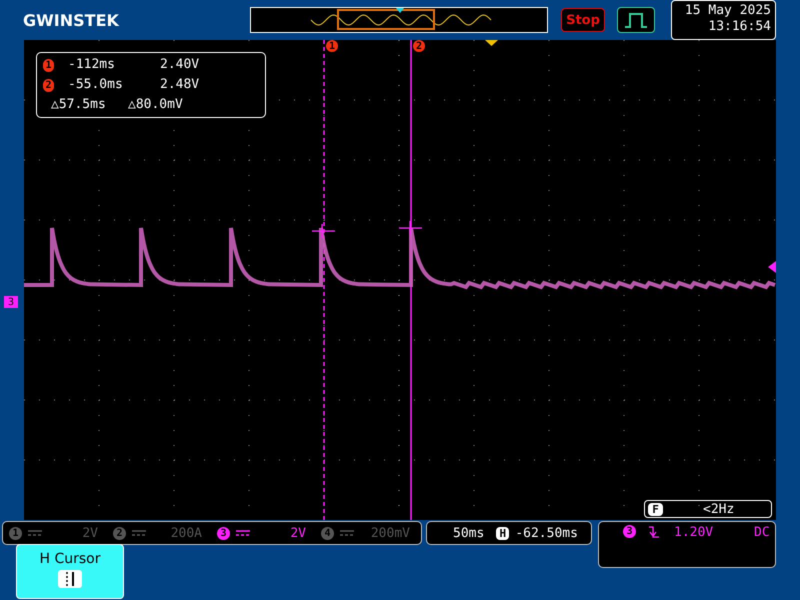 This screenshot has height=600, width=800. What do you see at coordinates (629, 531) in the screenshot?
I see `trigger-source-badge: 3` at bounding box center [629, 531].